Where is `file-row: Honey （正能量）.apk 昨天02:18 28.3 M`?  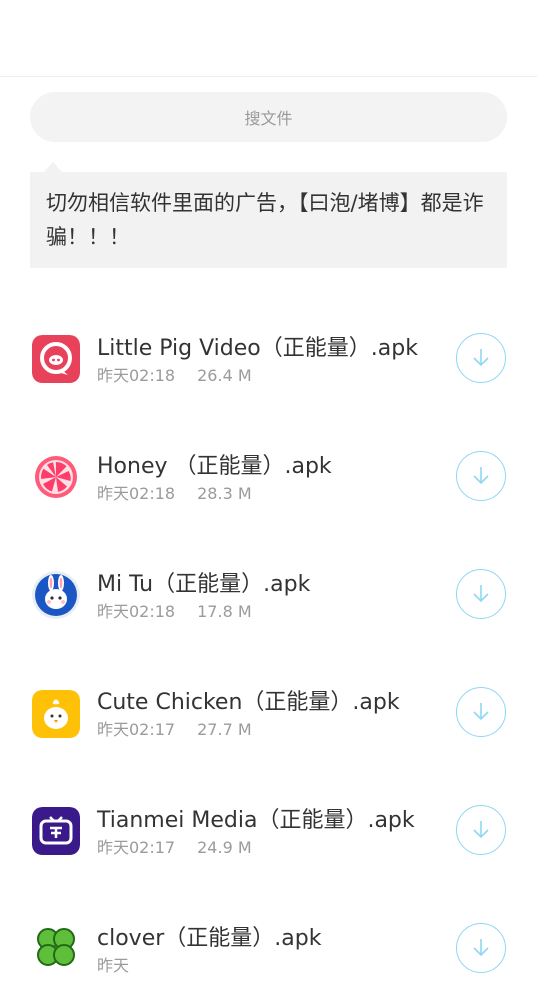 file-row: Honey （正能量）.apk 昨天02:18 28.3 M is located at coordinates (268, 477).